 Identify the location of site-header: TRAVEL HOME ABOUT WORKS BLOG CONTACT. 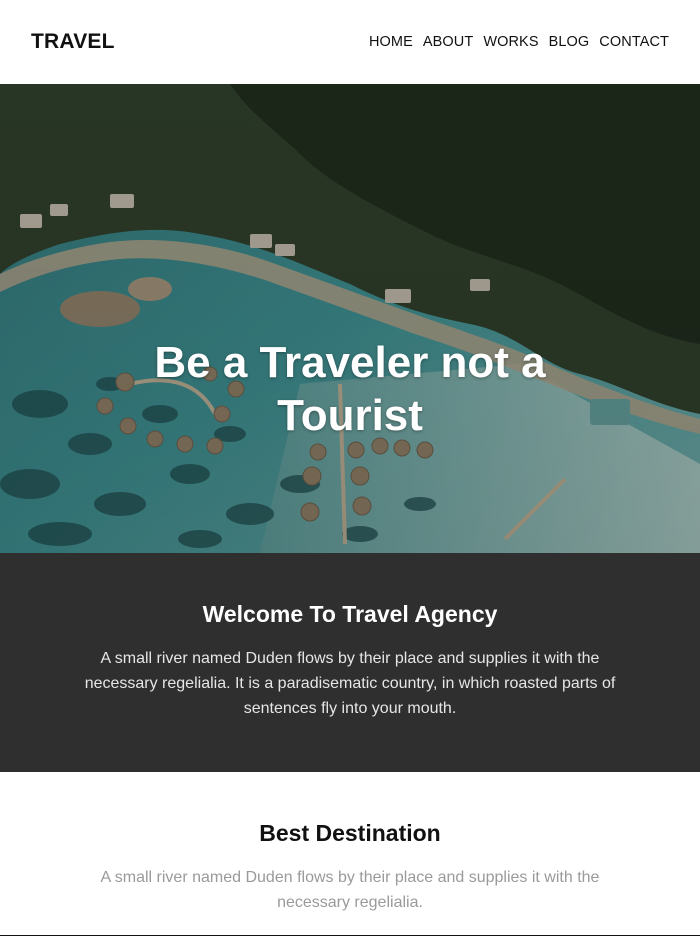
(350, 42).